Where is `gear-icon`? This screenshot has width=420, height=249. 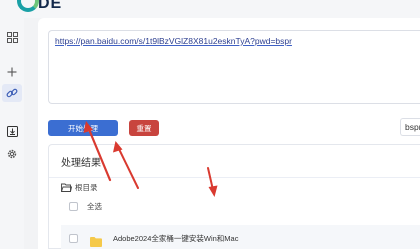 gear-icon is located at coordinates (12, 154).